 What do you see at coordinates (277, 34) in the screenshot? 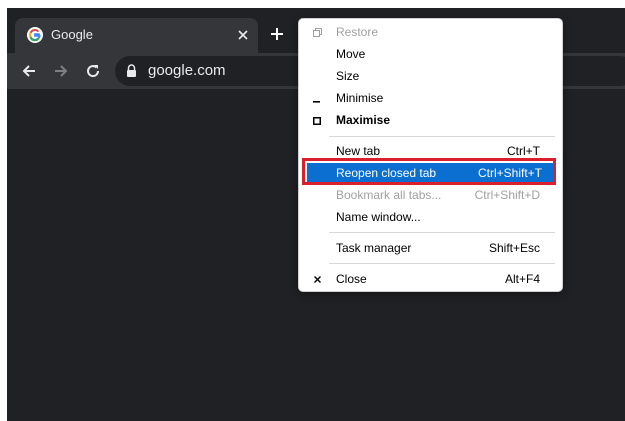
I see `plus-icon` at bounding box center [277, 34].